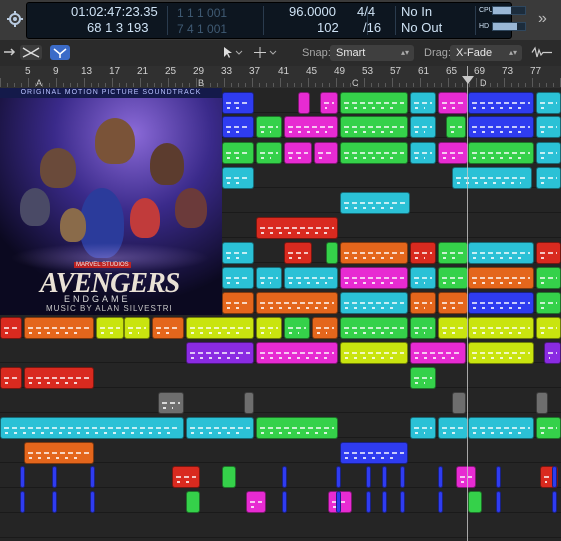 Image resolution: width=561 pixels, height=541 pixels. I want to click on time-signature: 4/4, so click(366, 12).